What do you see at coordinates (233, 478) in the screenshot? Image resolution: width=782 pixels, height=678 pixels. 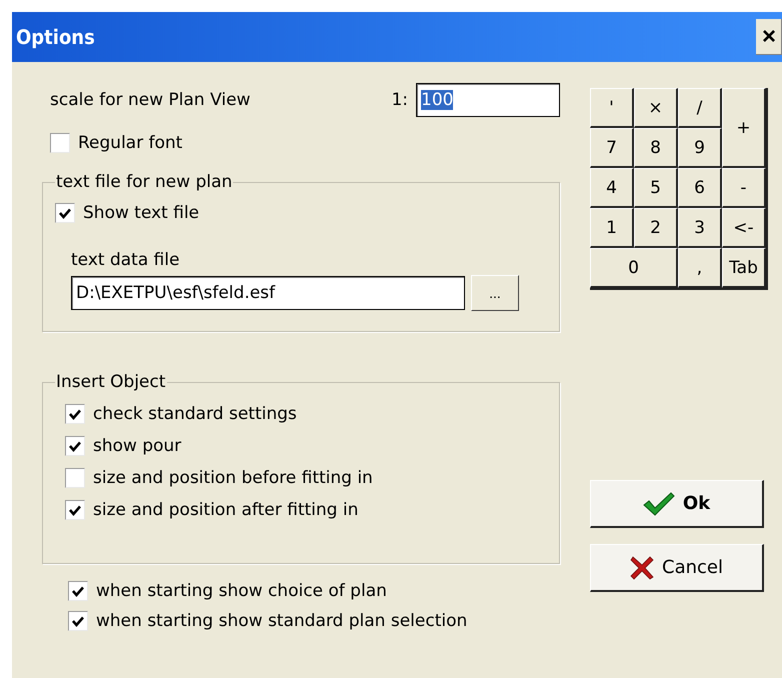 I see `checkbox-label: size and position before fitting in` at bounding box center [233, 478].